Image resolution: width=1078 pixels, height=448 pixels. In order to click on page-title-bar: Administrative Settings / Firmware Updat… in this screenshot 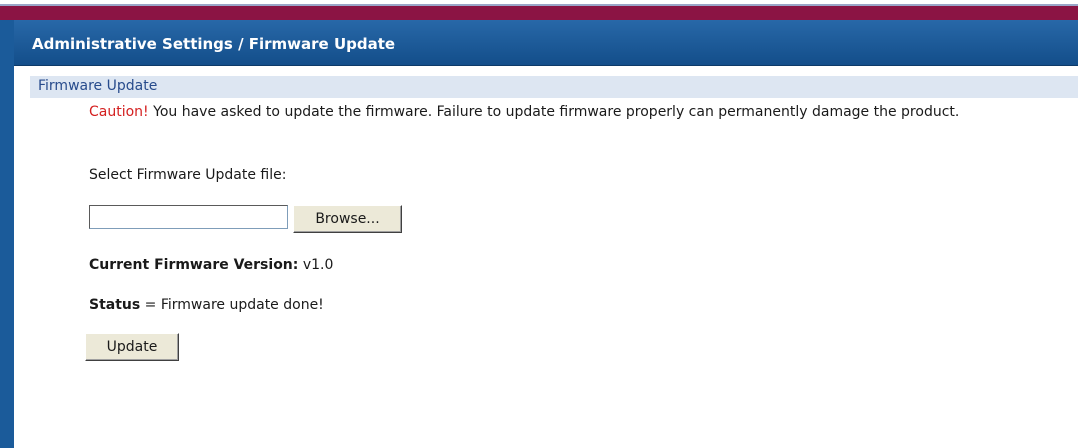, I will do `click(546, 43)`.